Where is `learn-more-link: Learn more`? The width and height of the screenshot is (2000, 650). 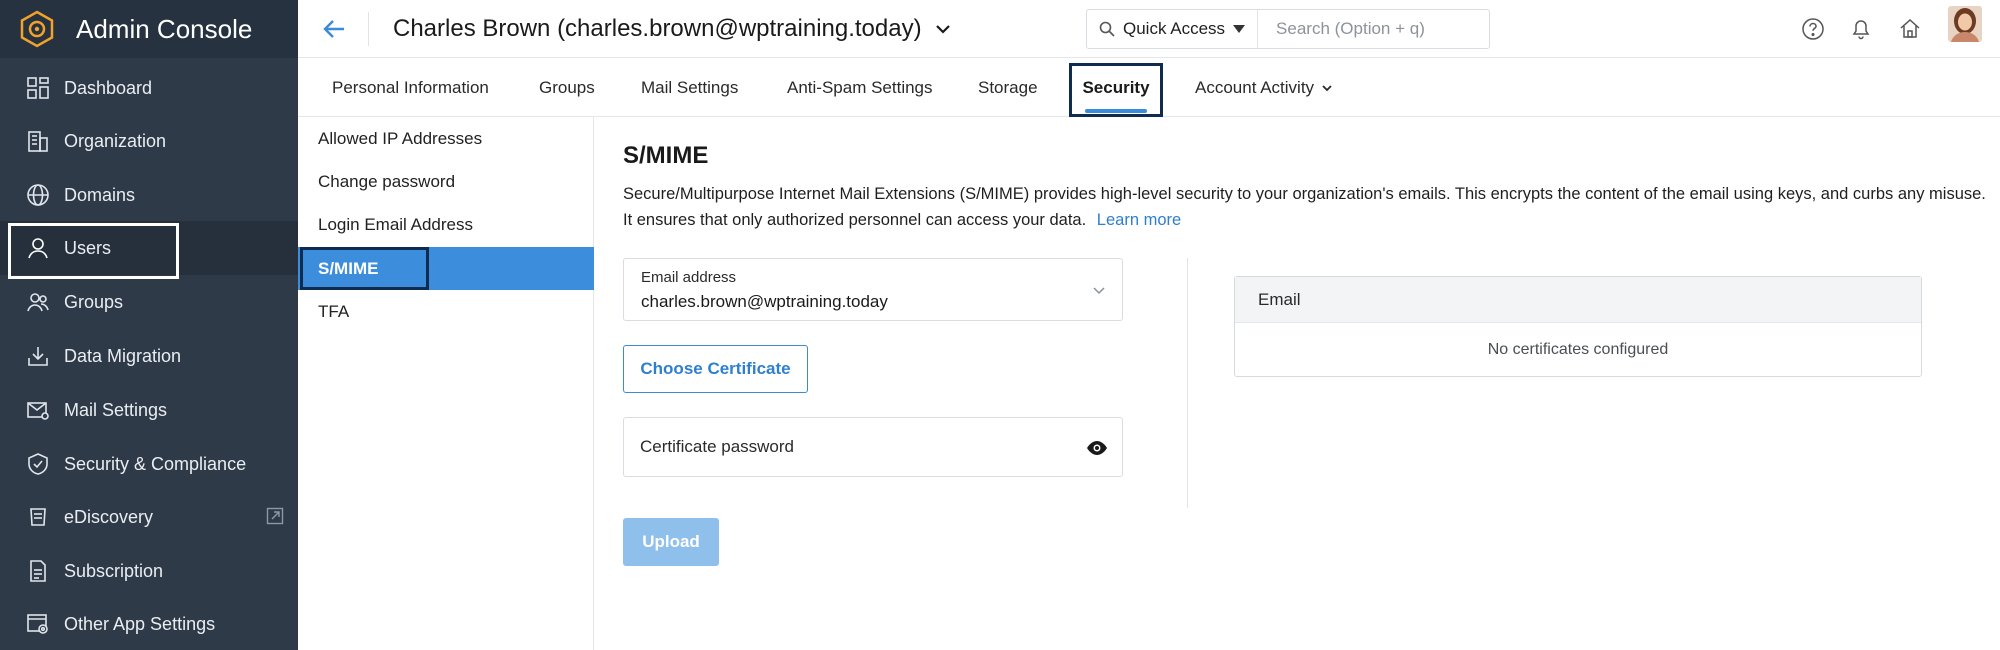
learn-more-link: Learn more is located at coordinates (1139, 220).